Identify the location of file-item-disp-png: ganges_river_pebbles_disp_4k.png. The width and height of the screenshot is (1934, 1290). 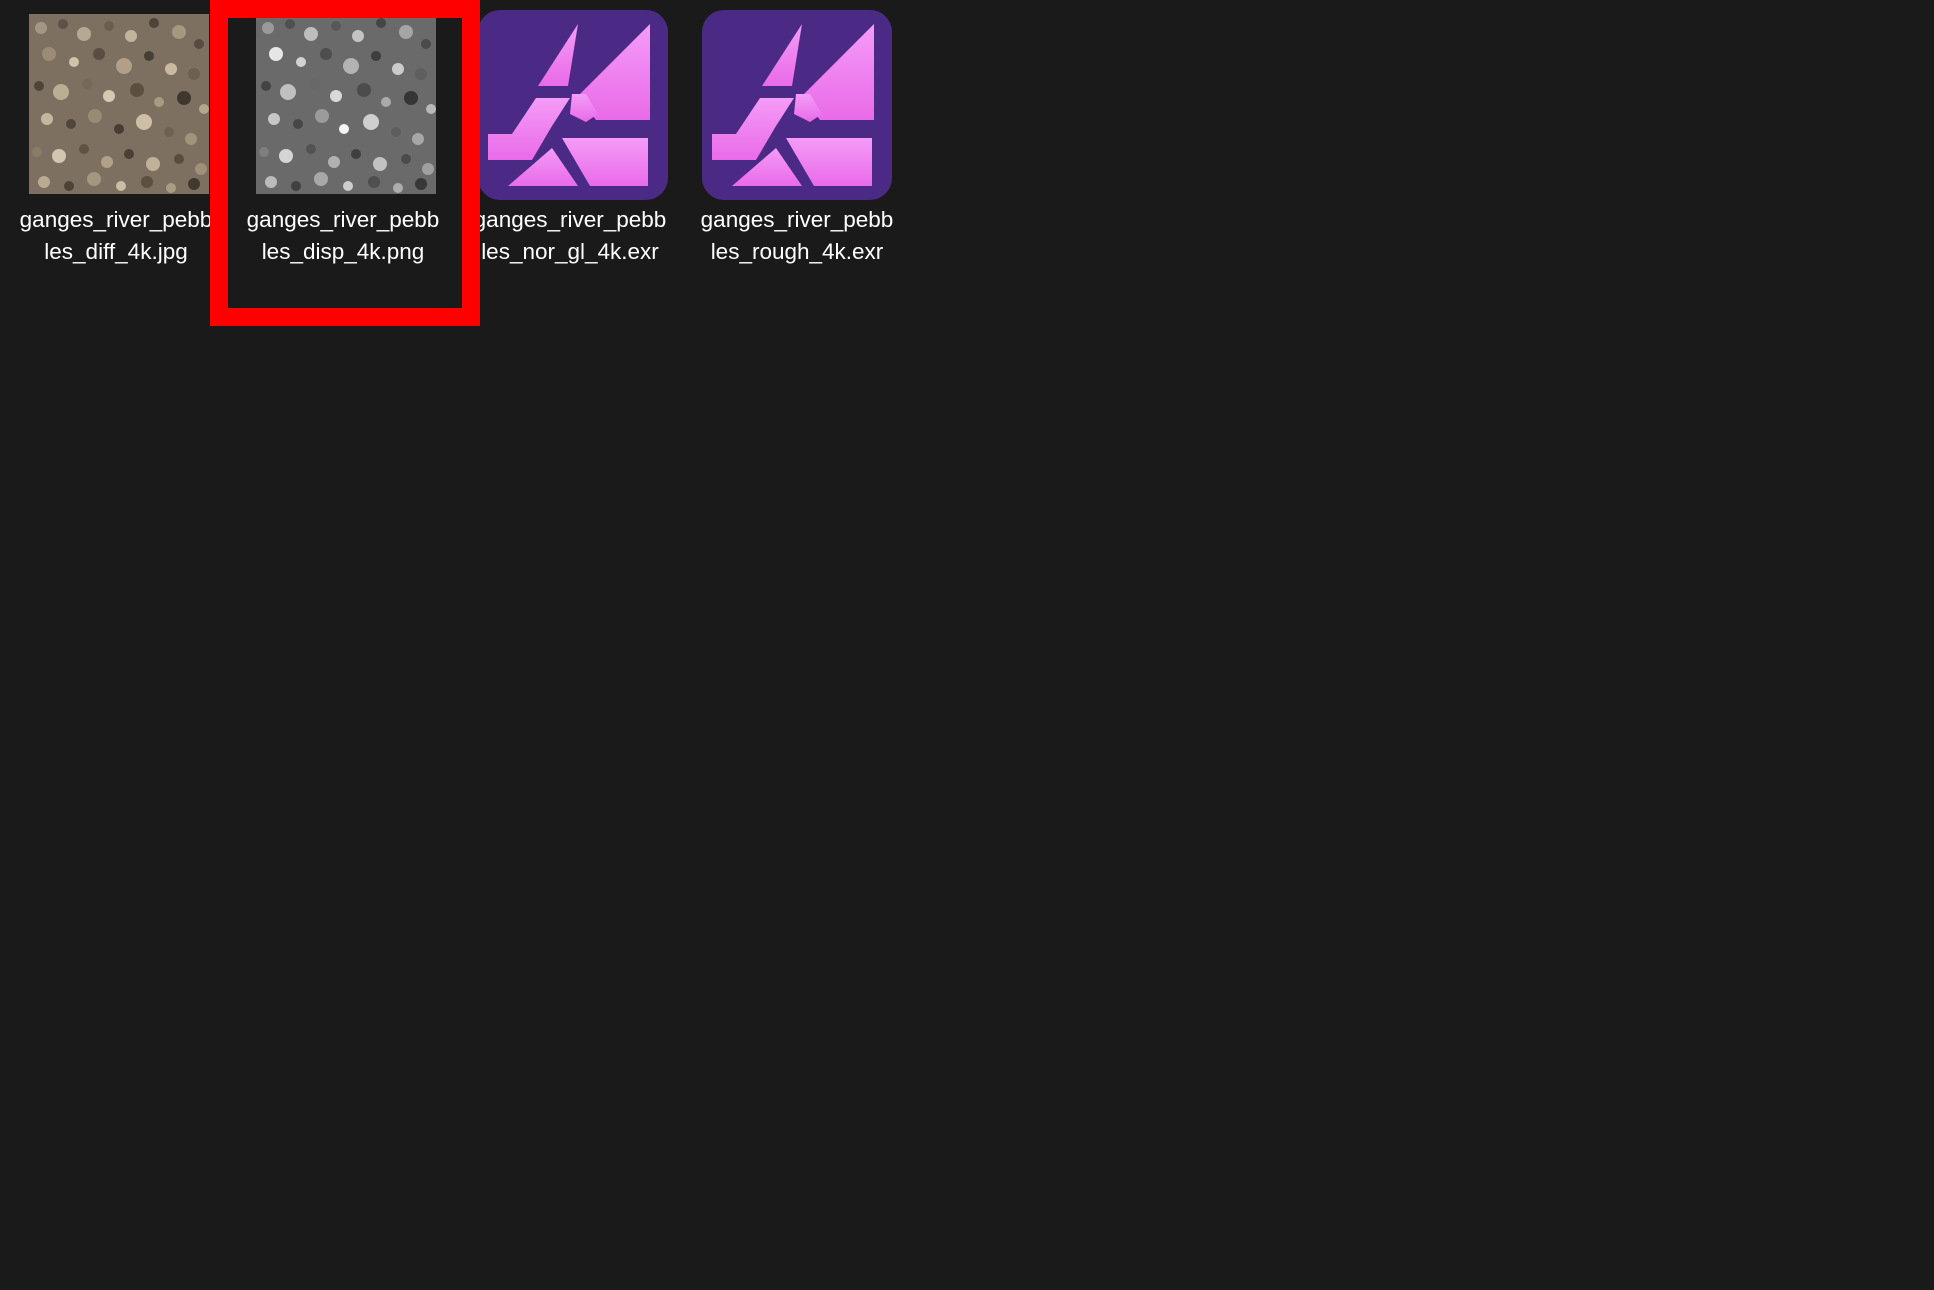
(343, 158).